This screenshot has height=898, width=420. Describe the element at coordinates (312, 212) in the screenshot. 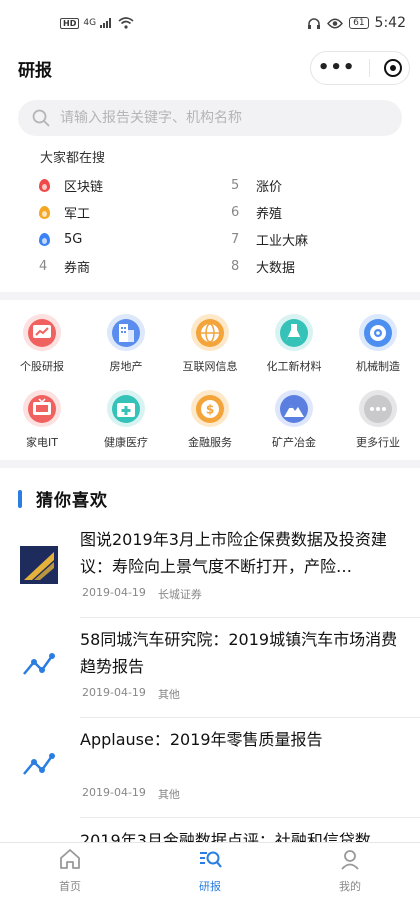

I see `hot-search-item: 6 养殖` at that location.